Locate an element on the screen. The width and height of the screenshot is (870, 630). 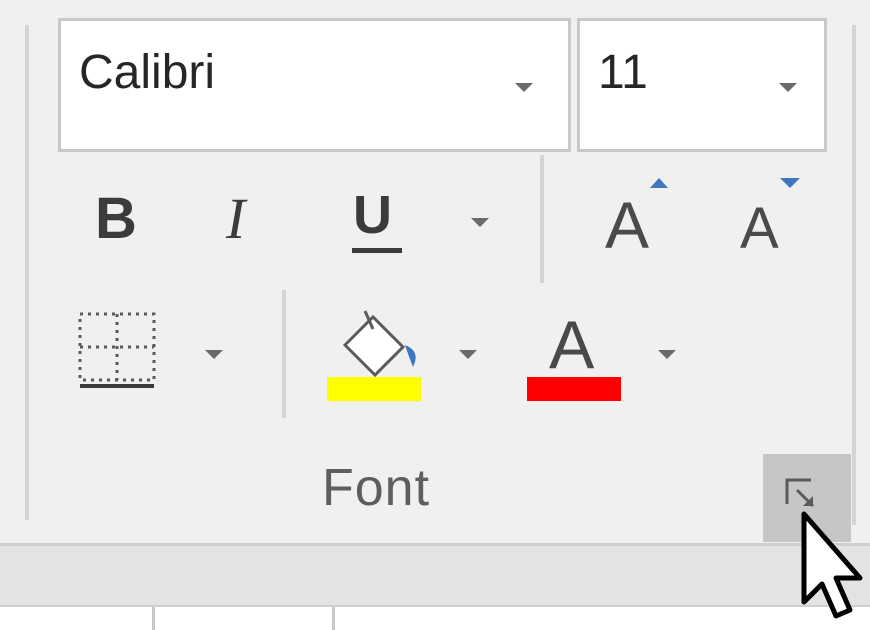
shrink-font-label: A is located at coordinates (759, 228).